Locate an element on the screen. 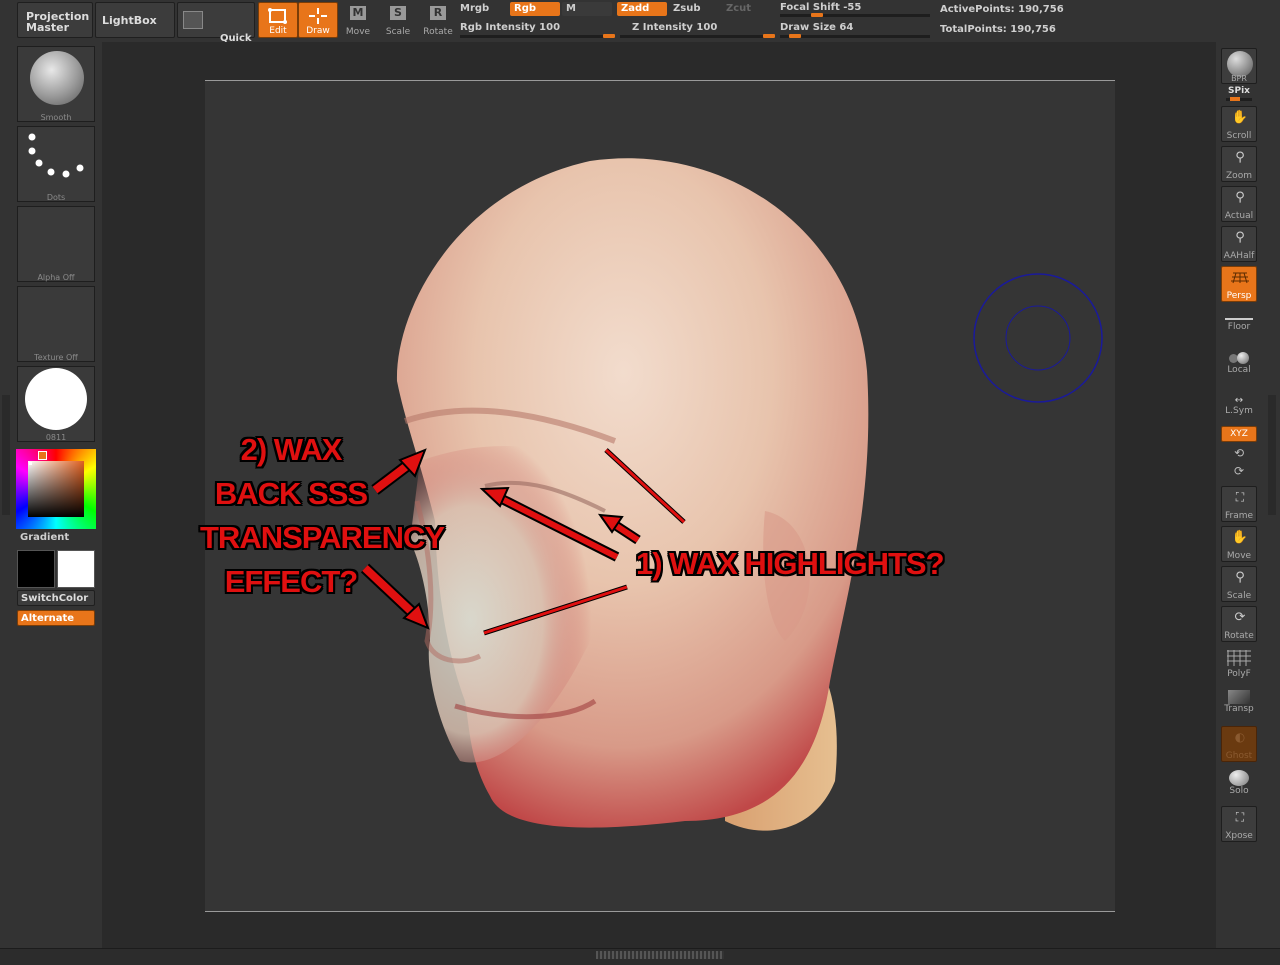  edit-button: Edit is located at coordinates (278, 20).